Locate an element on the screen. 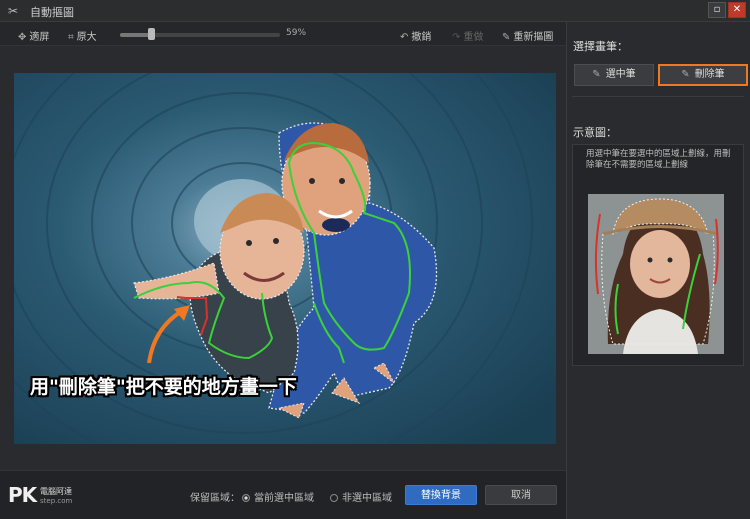 This screenshot has width=750, height=519. maximize-button: ▫ is located at coordinates (717, 10).